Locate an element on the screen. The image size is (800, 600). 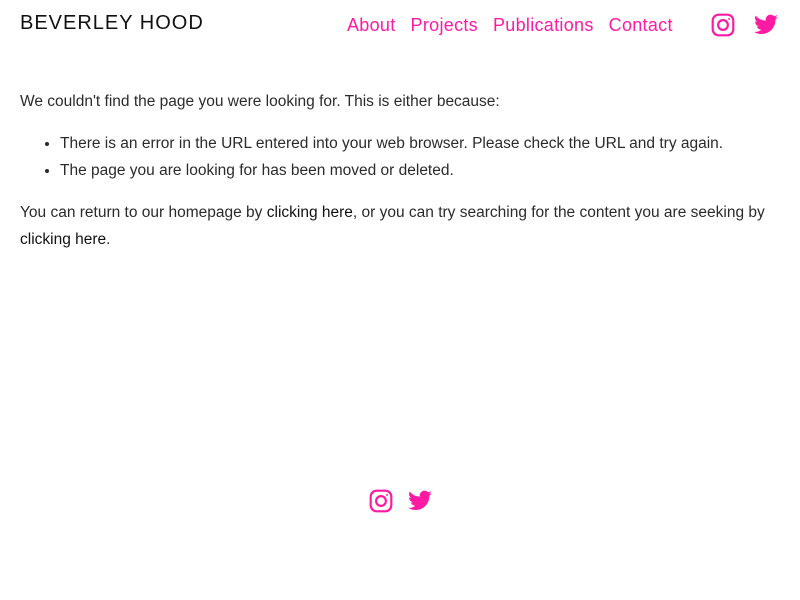
main-nav: About Projects Publications Contact is located at coordinates (510, 25).